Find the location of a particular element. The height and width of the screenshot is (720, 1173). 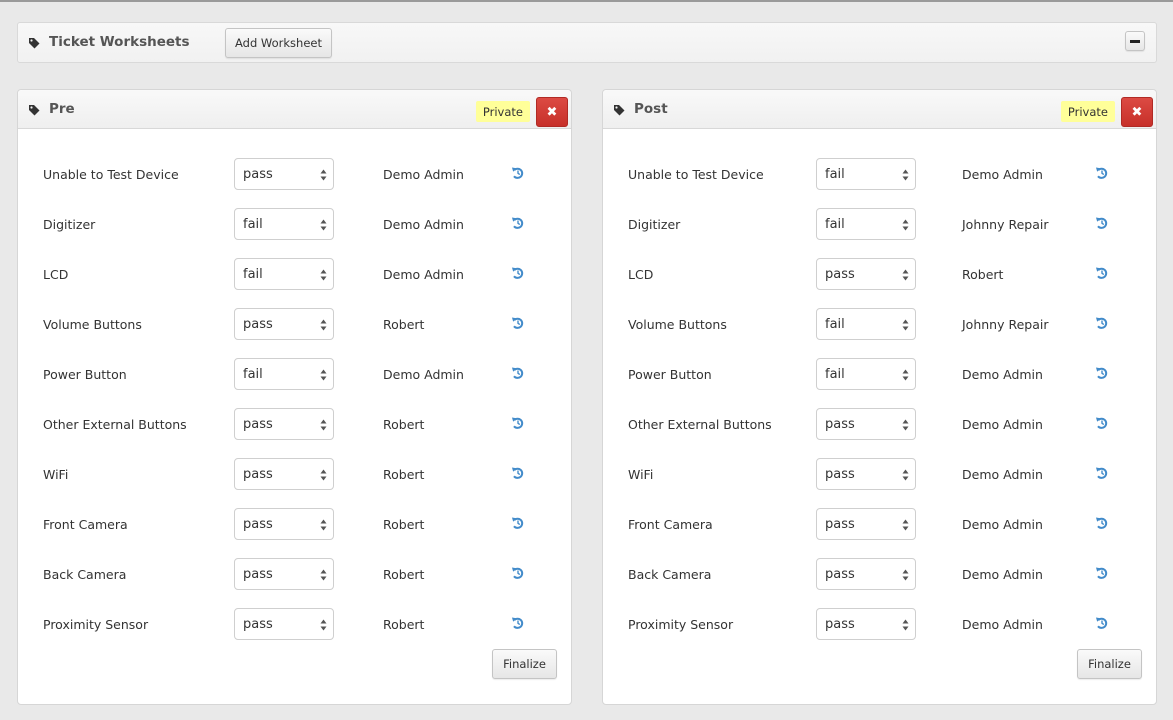

add-worksheet-button: Add Worksheet is located at coordinates (278, 43).